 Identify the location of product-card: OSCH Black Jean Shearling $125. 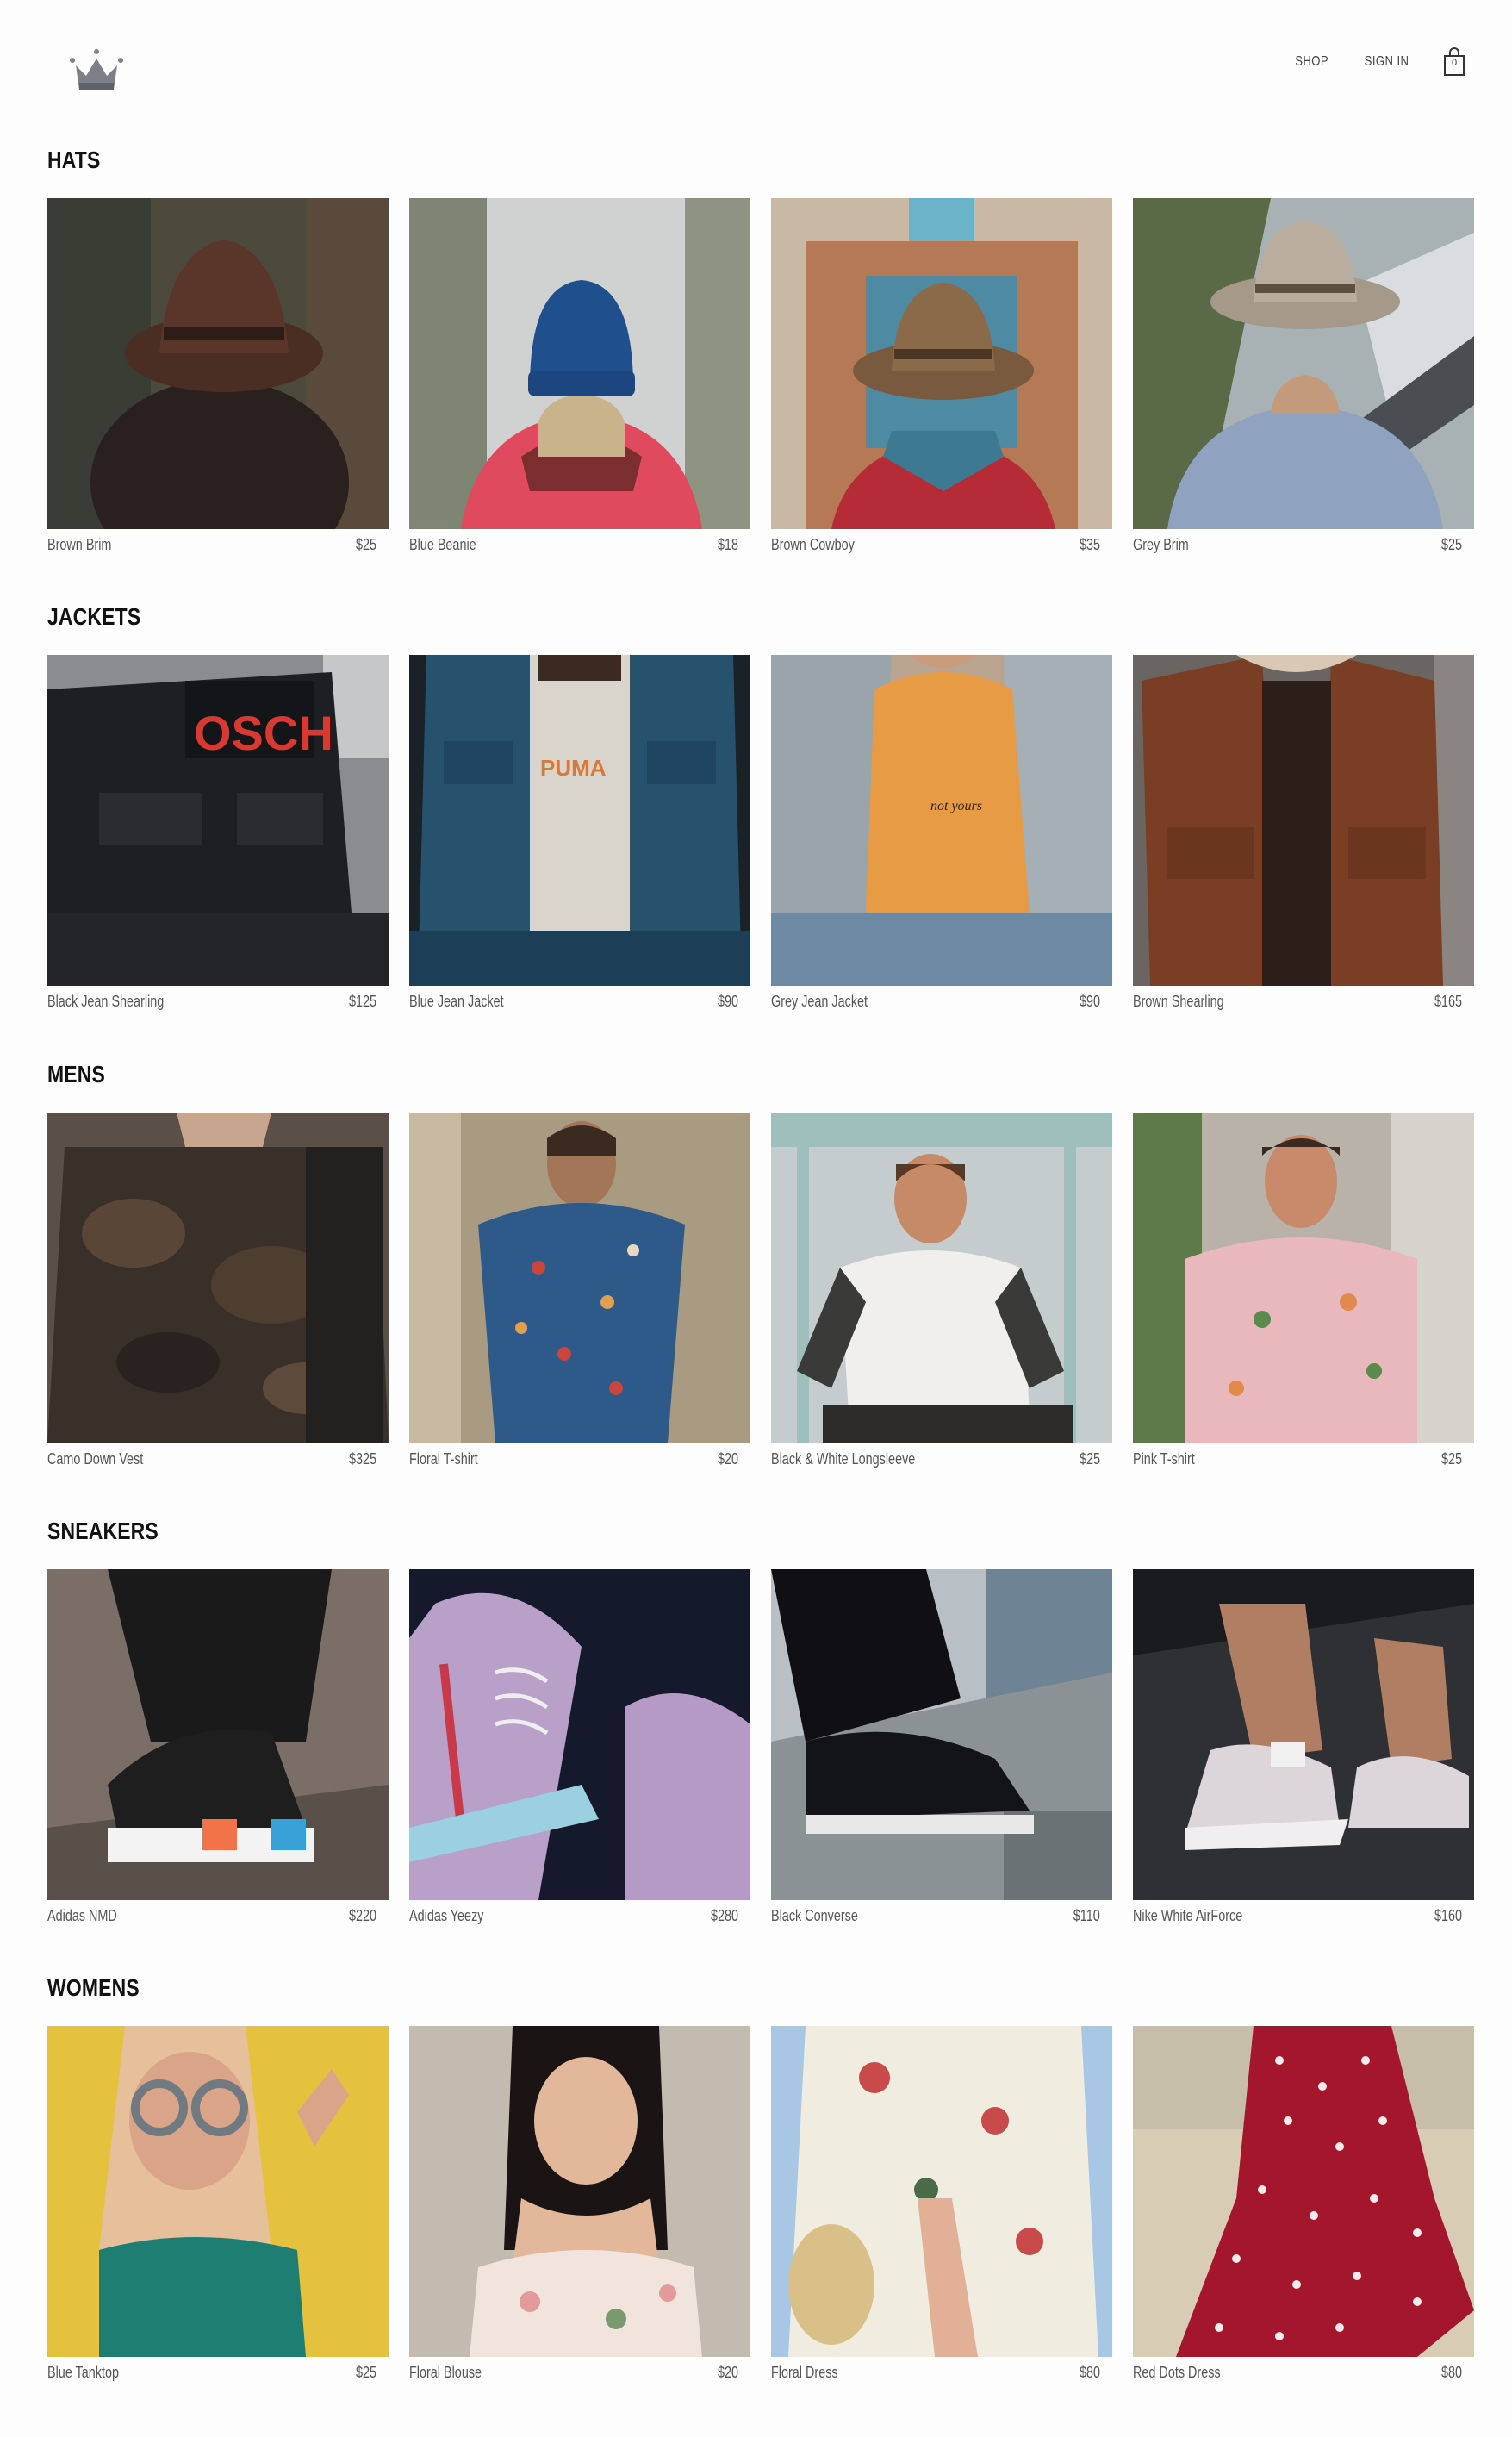
(218, 833).